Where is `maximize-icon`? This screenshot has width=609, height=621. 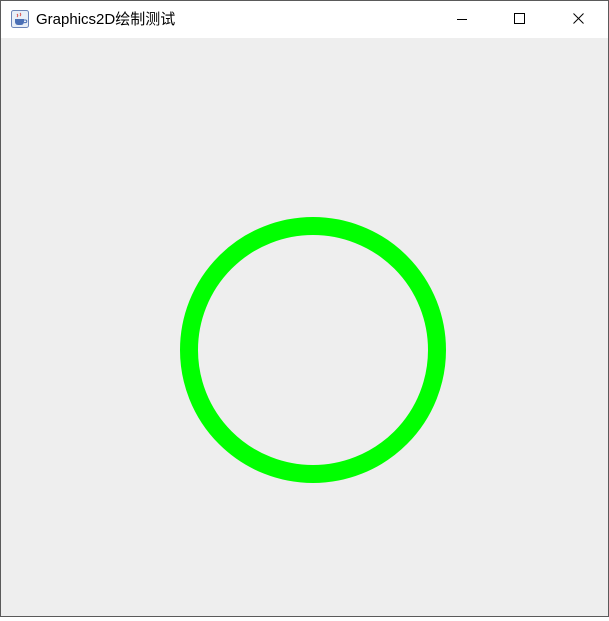
maximize-icon is located at coordinates (519, 18).